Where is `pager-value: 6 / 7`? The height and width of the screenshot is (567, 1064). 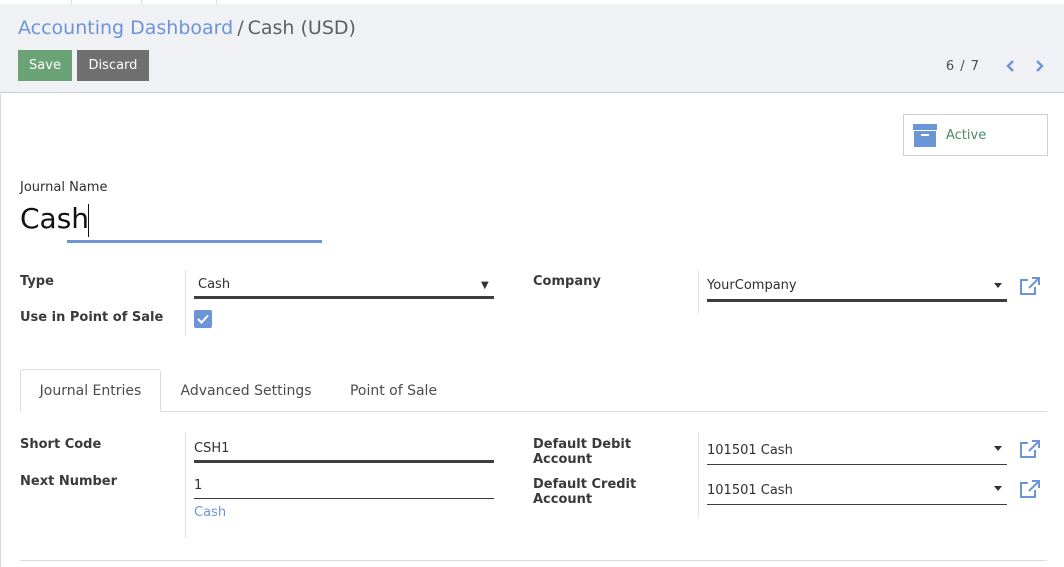
pager-value: 6 / 7 is located at coordinates (963, 66).